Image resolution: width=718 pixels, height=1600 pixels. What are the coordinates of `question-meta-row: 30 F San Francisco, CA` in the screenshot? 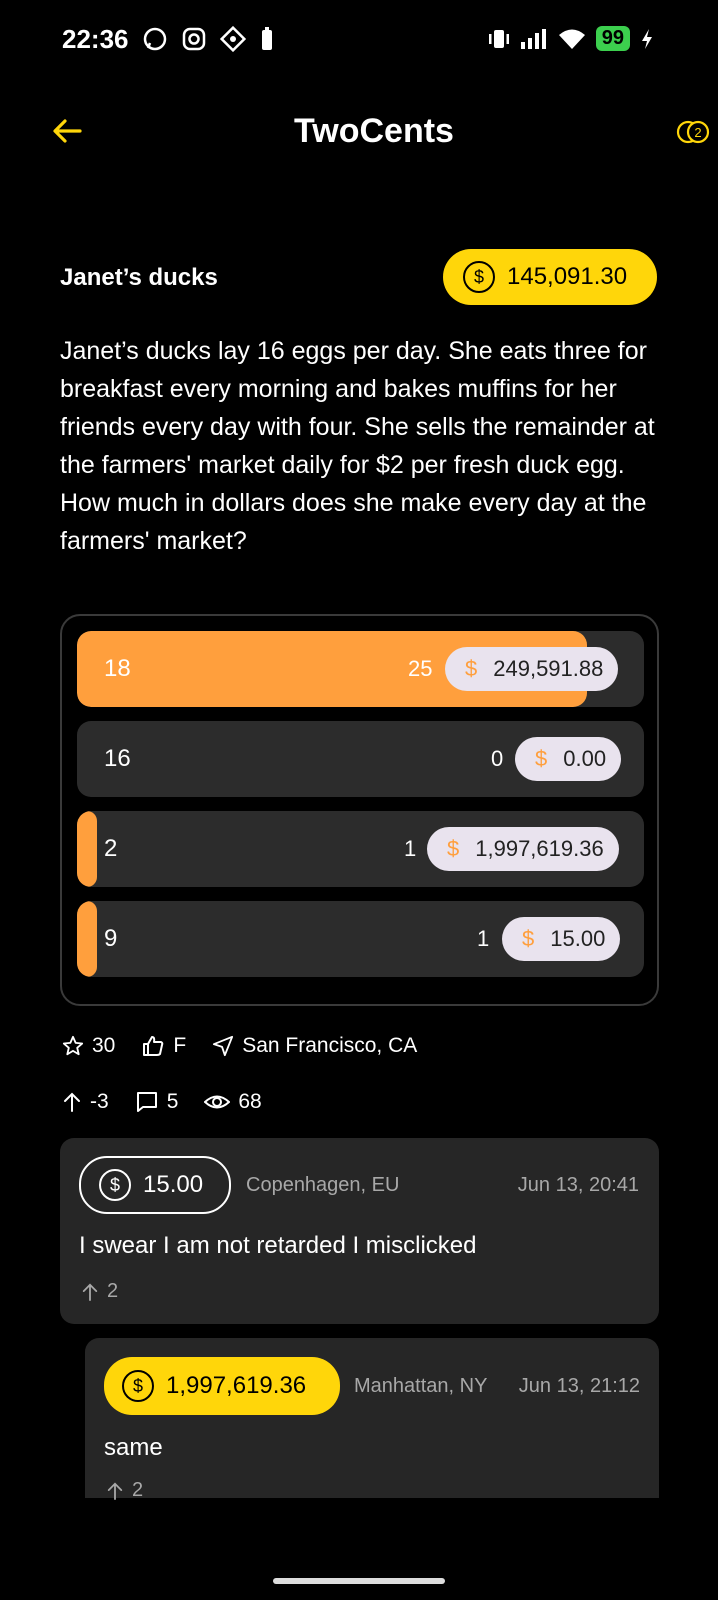 It's located at (252, 1046).